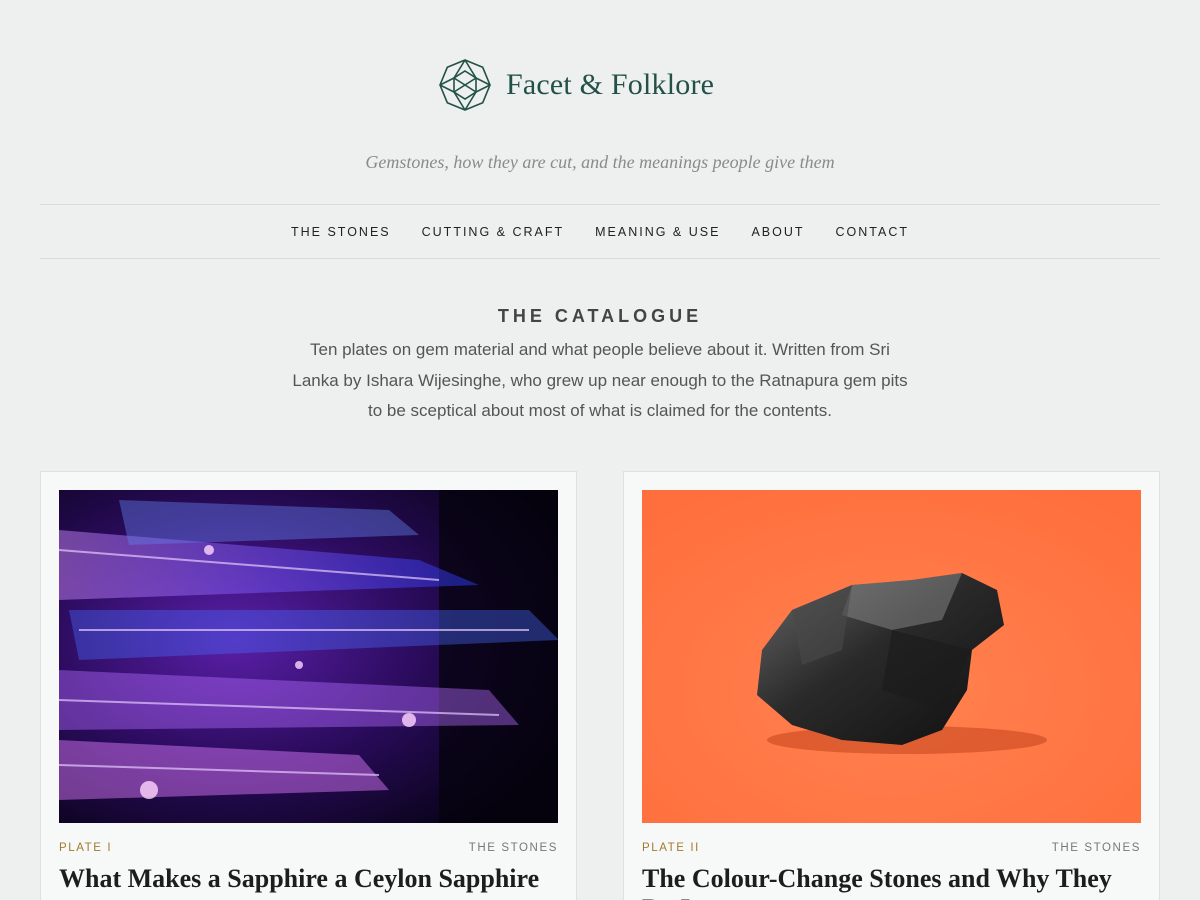 Image resolution: width=1200 pixels, height=900 pixels. Describe the element at coordinates (600, 316) in the screenshot. I see `catalogue-title: THE CATALOGUE` at that location.